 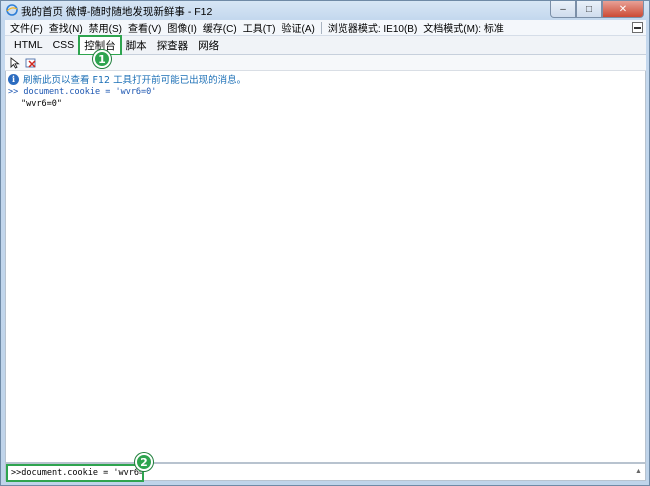 I want to click on console-input: >> document.cookie = 'wvr6=0, so click(x=75, y=473).